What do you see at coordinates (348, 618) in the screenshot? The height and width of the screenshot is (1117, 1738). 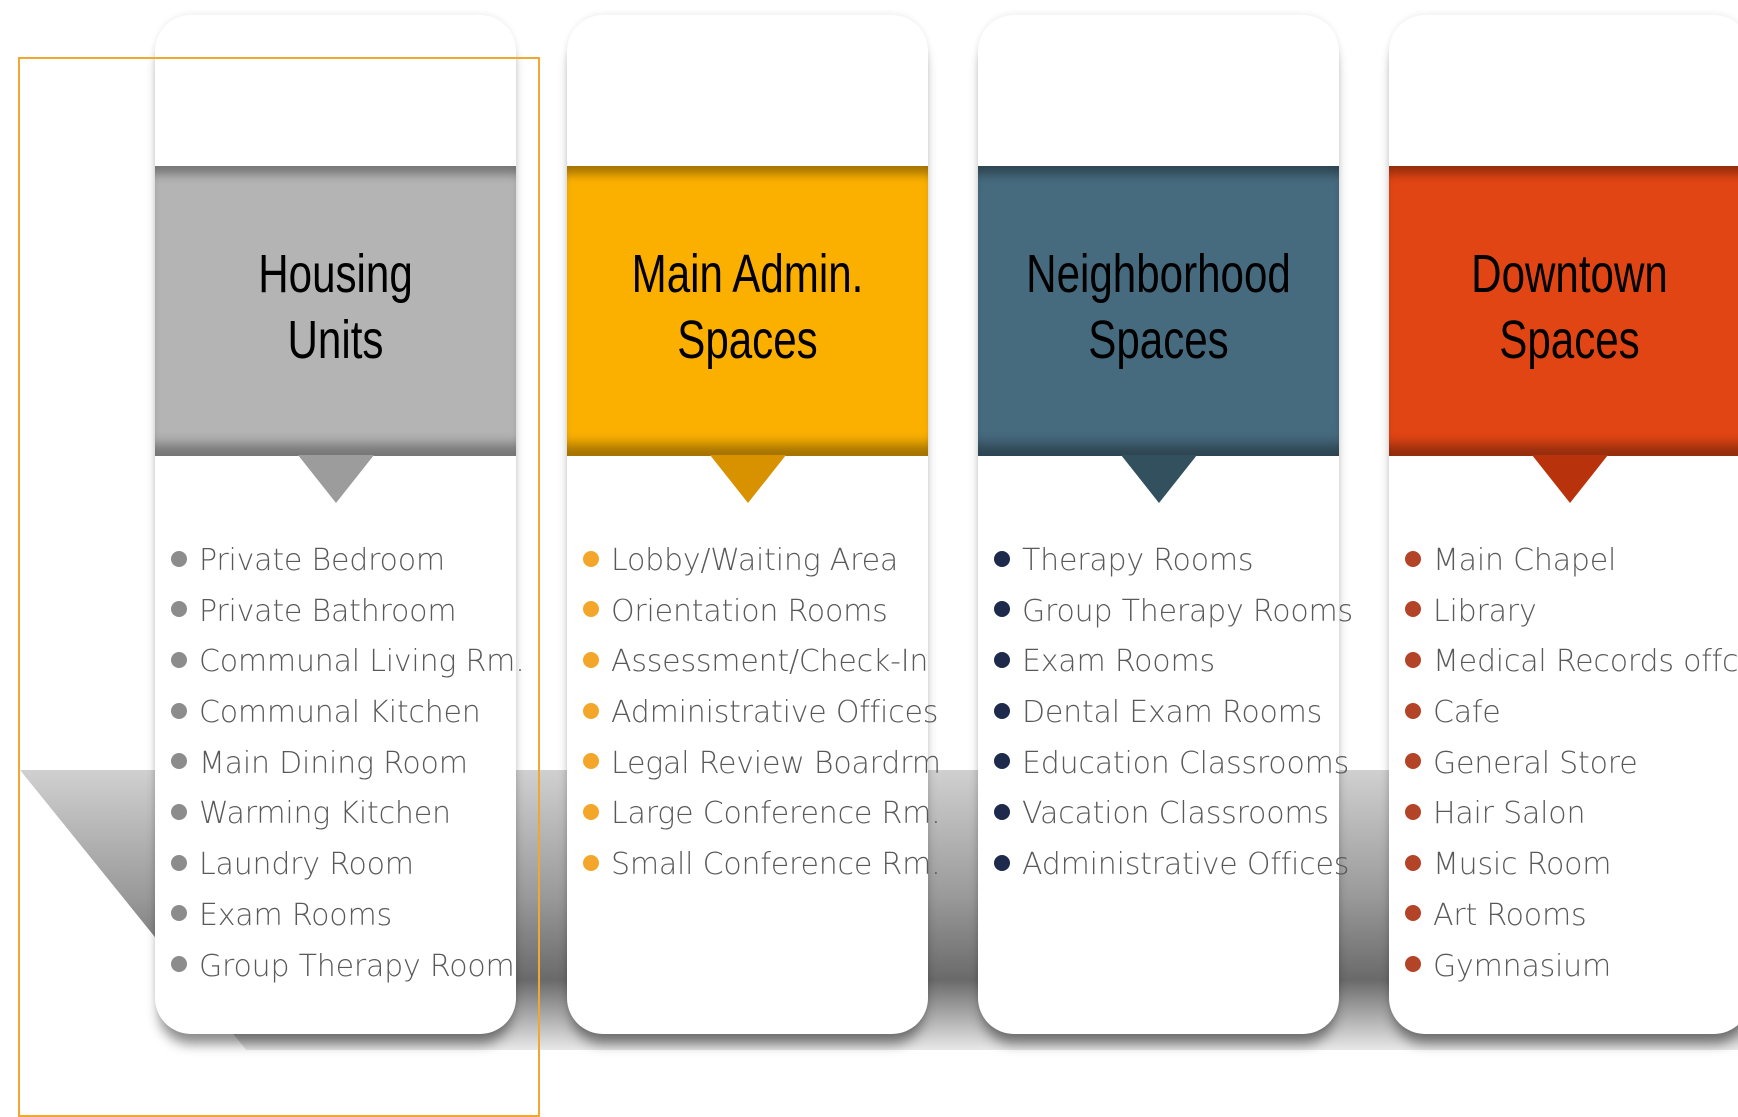 I see `list-item: Private Bathroom` at bounding box center [348, 618].